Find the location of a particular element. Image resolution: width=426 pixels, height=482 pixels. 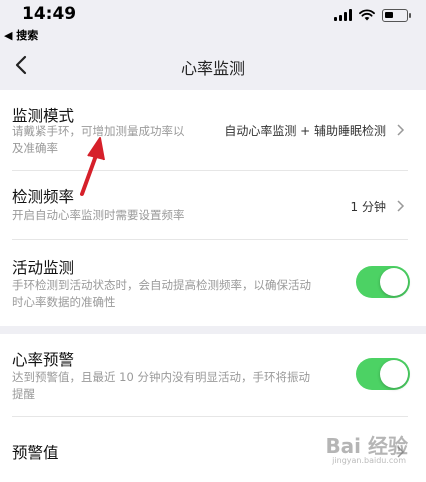

status-icons is located at coordinates (372, 15).